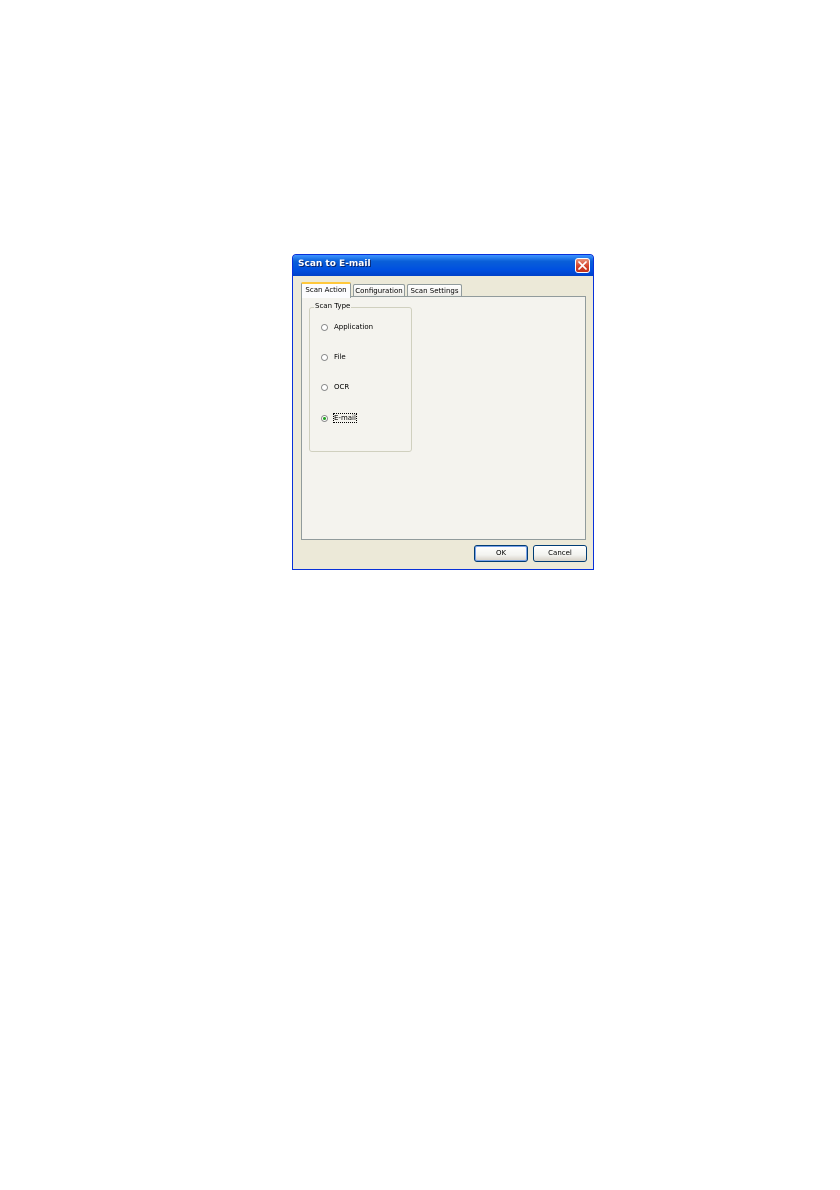 This screenshot has width=840, height=1190. I want to click on cancel-button: Cancel, so click(560, 553).